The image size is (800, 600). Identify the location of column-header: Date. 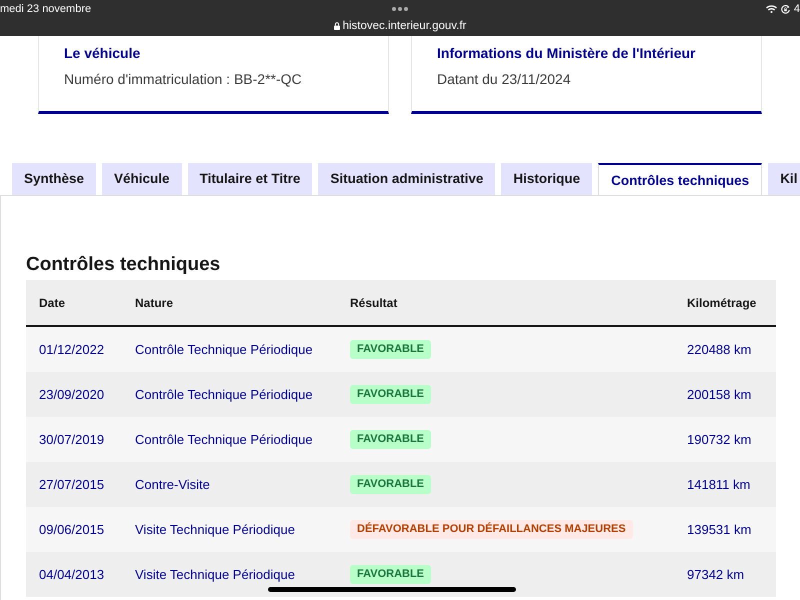
(52, 303).